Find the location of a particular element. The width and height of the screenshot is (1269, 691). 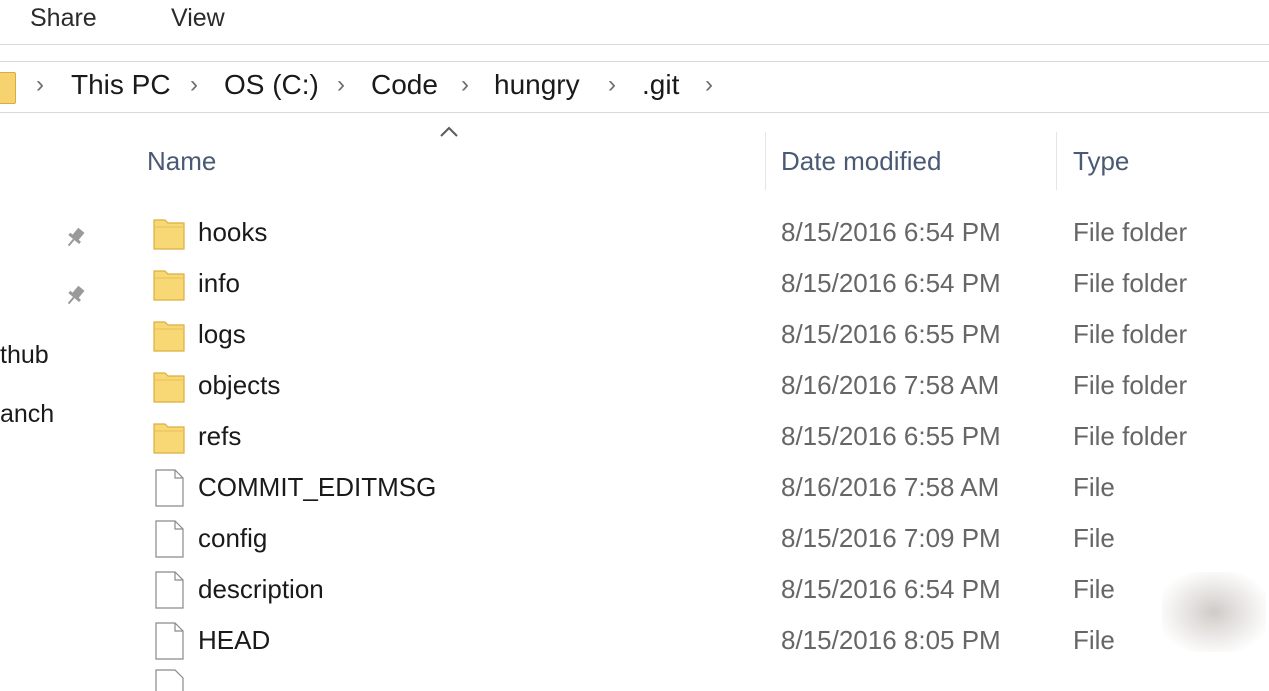

list-item: refs 8/15/2016 6:55 PM File folder is located at coordinates (704, 436).